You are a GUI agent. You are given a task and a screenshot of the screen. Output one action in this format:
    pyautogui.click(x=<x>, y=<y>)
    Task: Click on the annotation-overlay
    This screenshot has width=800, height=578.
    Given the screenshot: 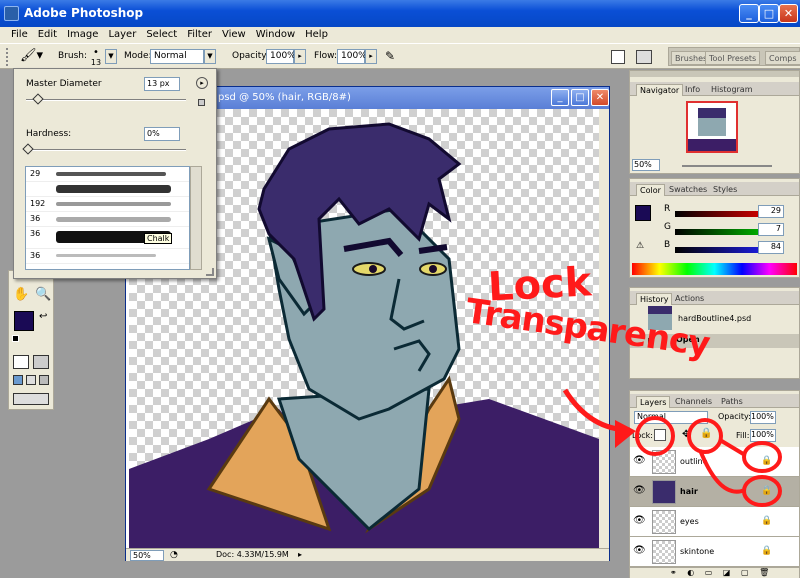 What is the action you would take?
    pyautogui.click(x=672, y=447)
    